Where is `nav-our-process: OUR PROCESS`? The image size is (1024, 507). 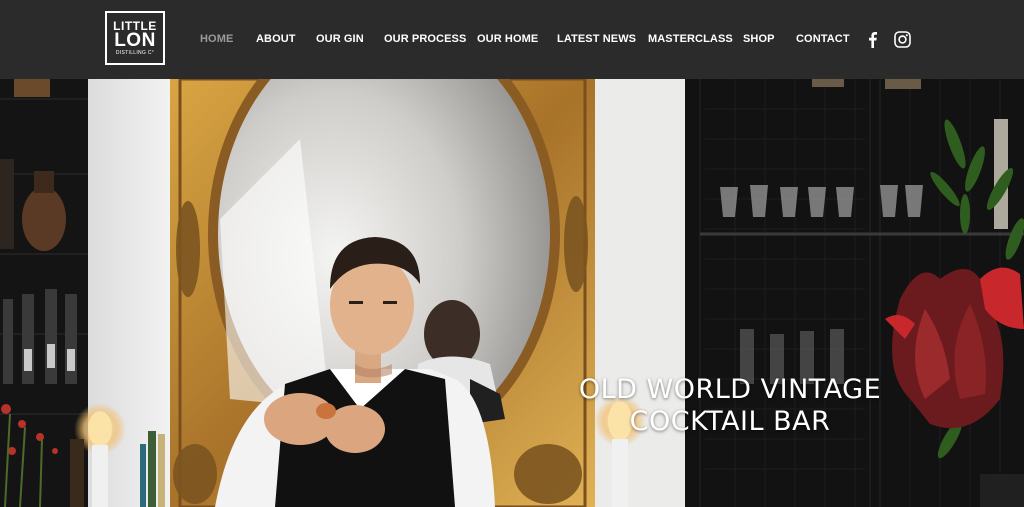
nav-our-process: OUR PROCESS is located at coordinates (425, 39).